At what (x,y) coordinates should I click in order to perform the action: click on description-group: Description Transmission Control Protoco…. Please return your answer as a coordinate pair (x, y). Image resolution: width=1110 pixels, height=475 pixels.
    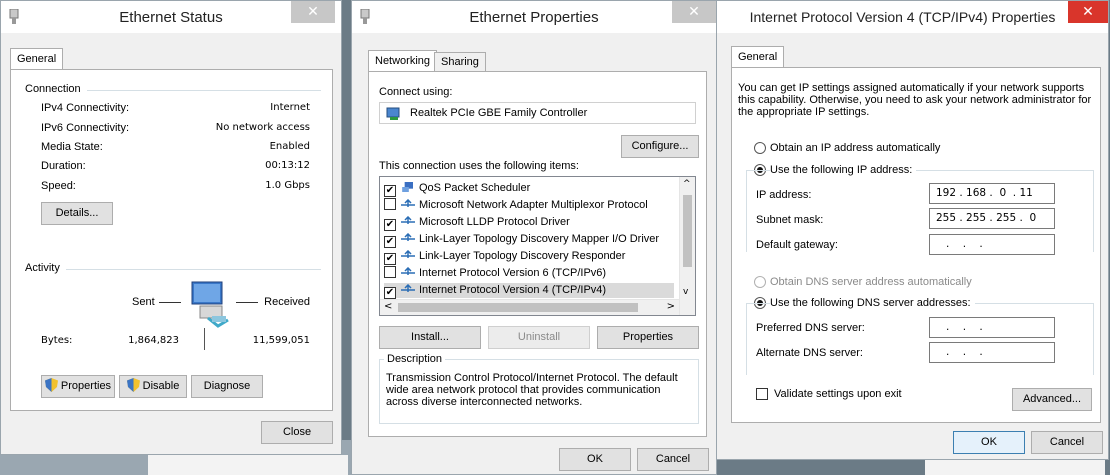
    Looking at the image, I should click on (539, 388).